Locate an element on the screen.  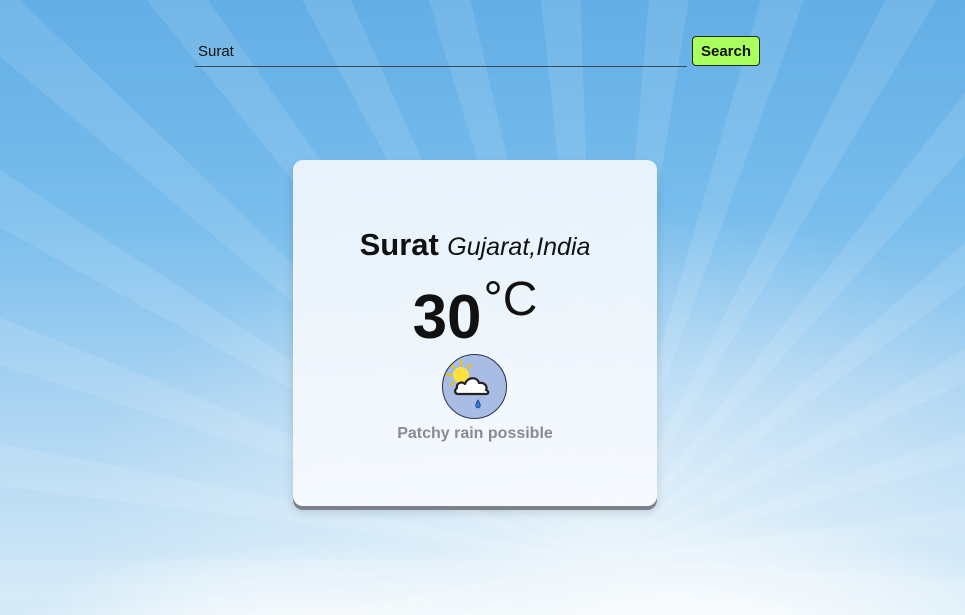
condition-text: Patchy rain possible is located at coordinates (475, 433).